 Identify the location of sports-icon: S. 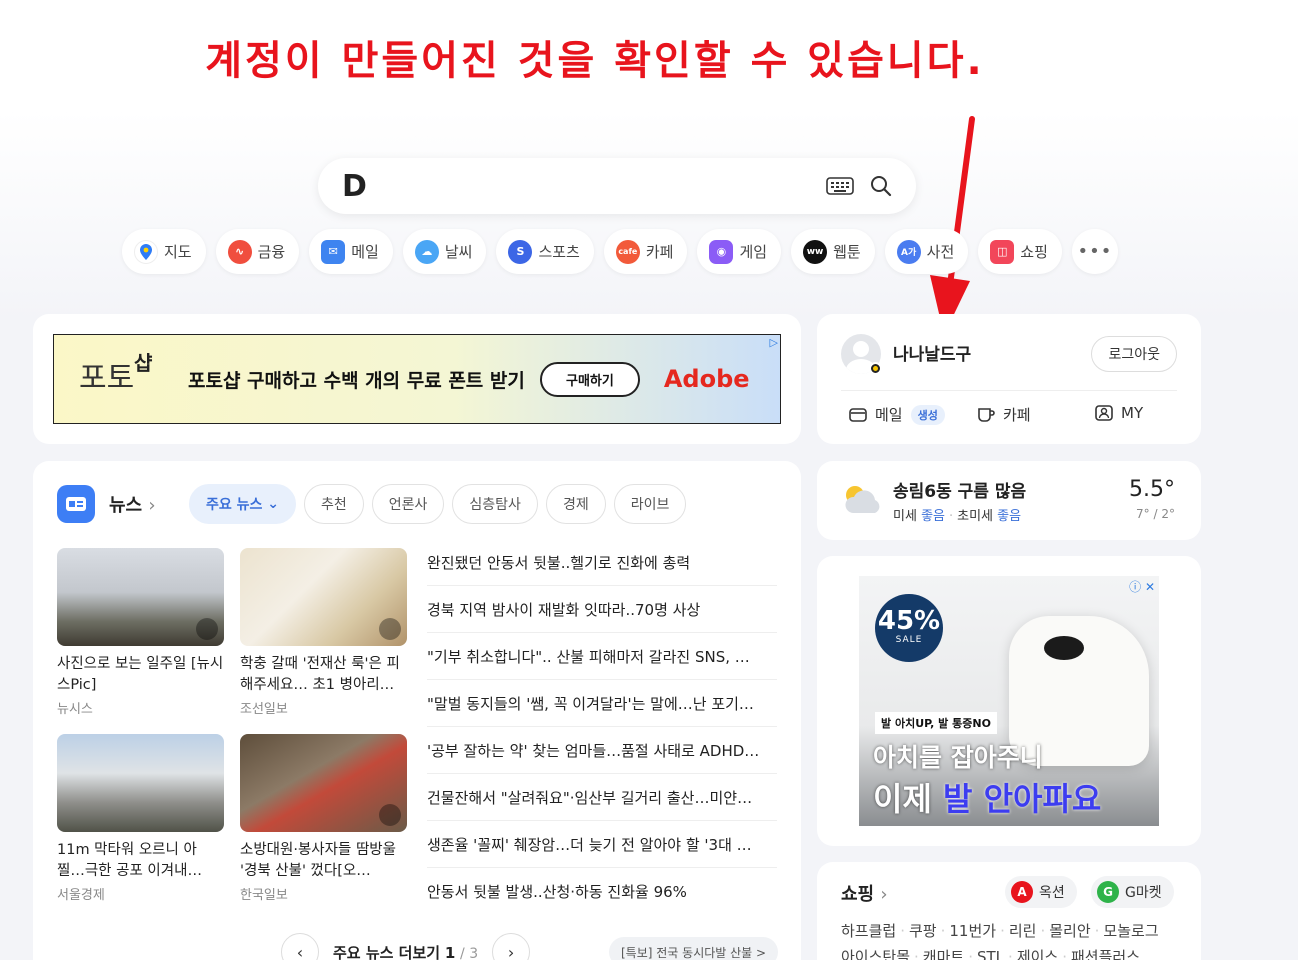
(520, 251).